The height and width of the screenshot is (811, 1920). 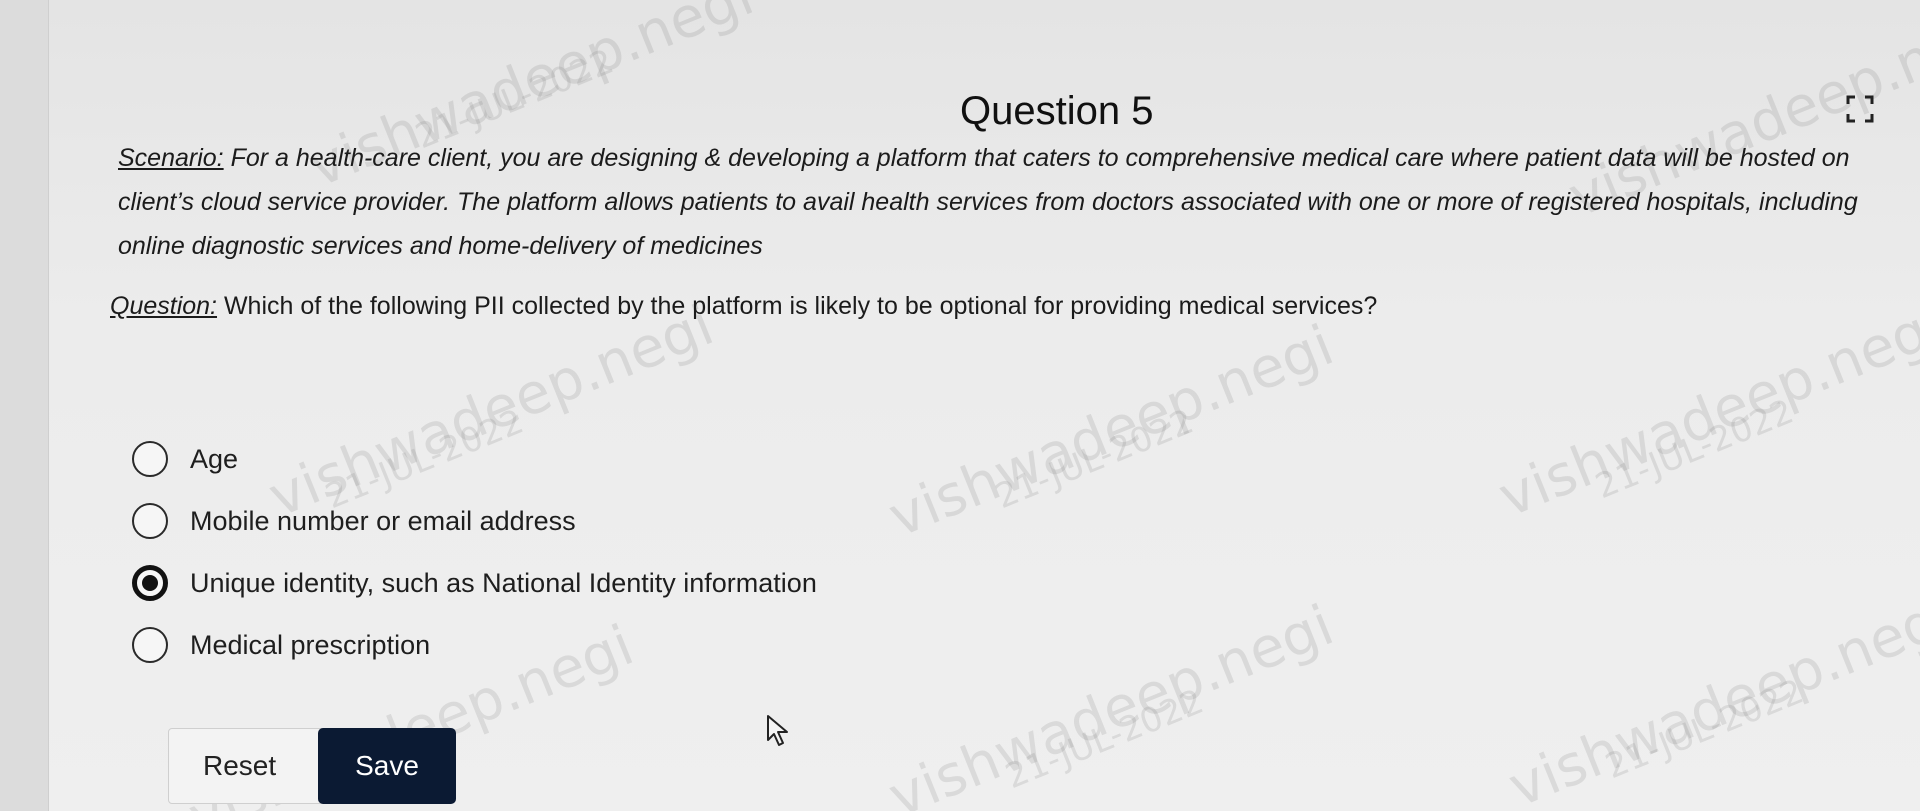 What do you see at coordinates (164, 306) in the screenshot?
I see `question-label: Question:` at bounding box center [164, 306].